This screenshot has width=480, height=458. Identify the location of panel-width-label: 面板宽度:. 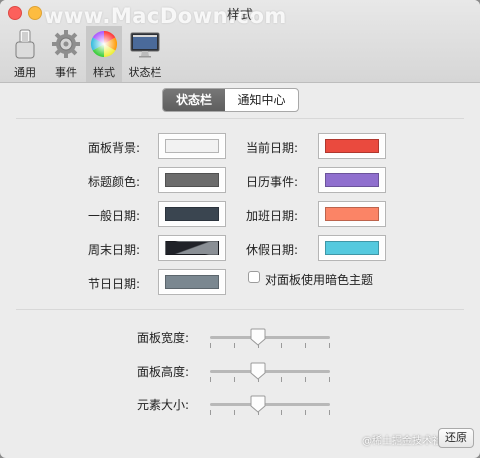
(163, 338).